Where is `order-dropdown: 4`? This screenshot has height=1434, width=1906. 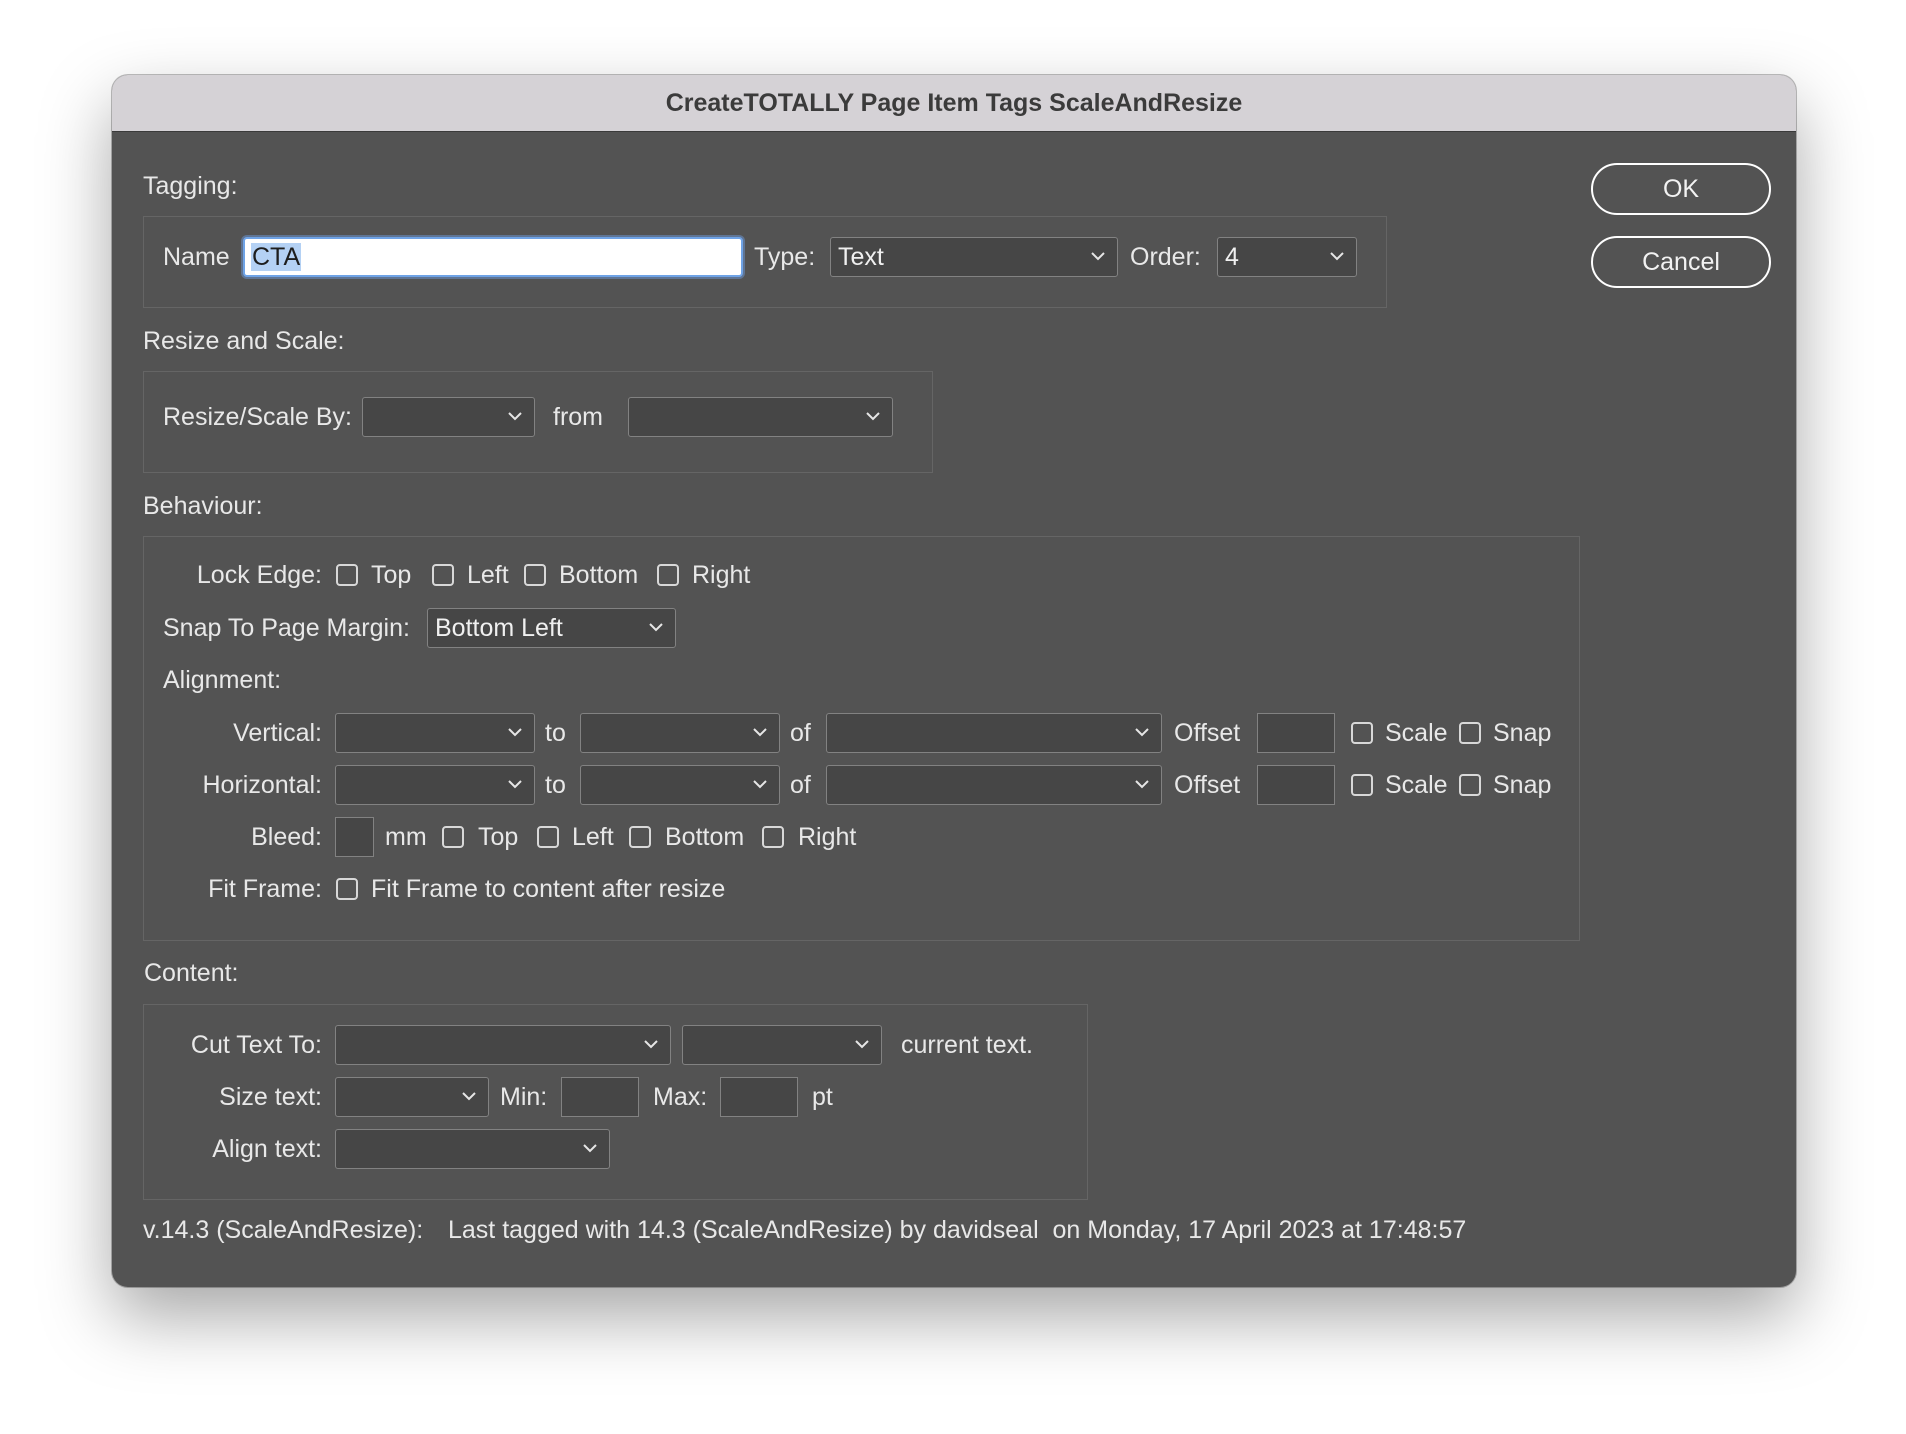 order-dropdown: 4 is located at coordinates (1287, 257).